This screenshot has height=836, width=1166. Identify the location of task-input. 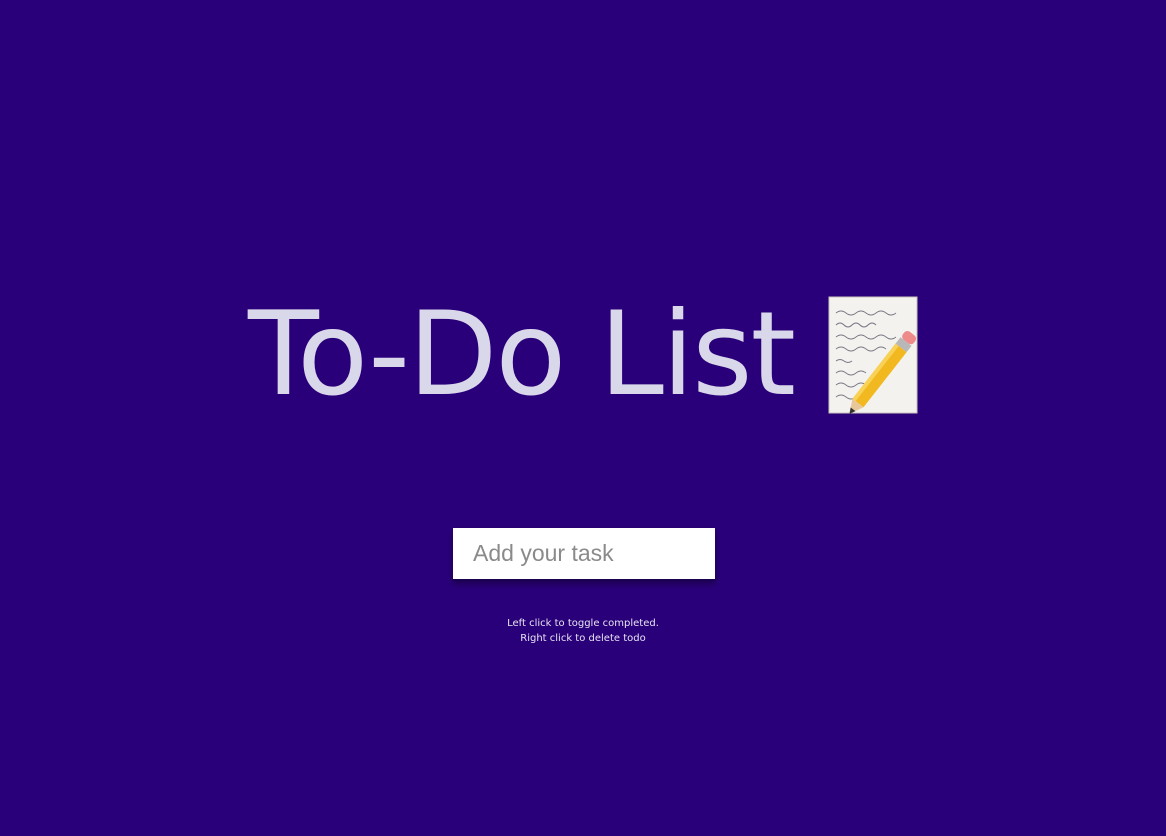
(584, 554).